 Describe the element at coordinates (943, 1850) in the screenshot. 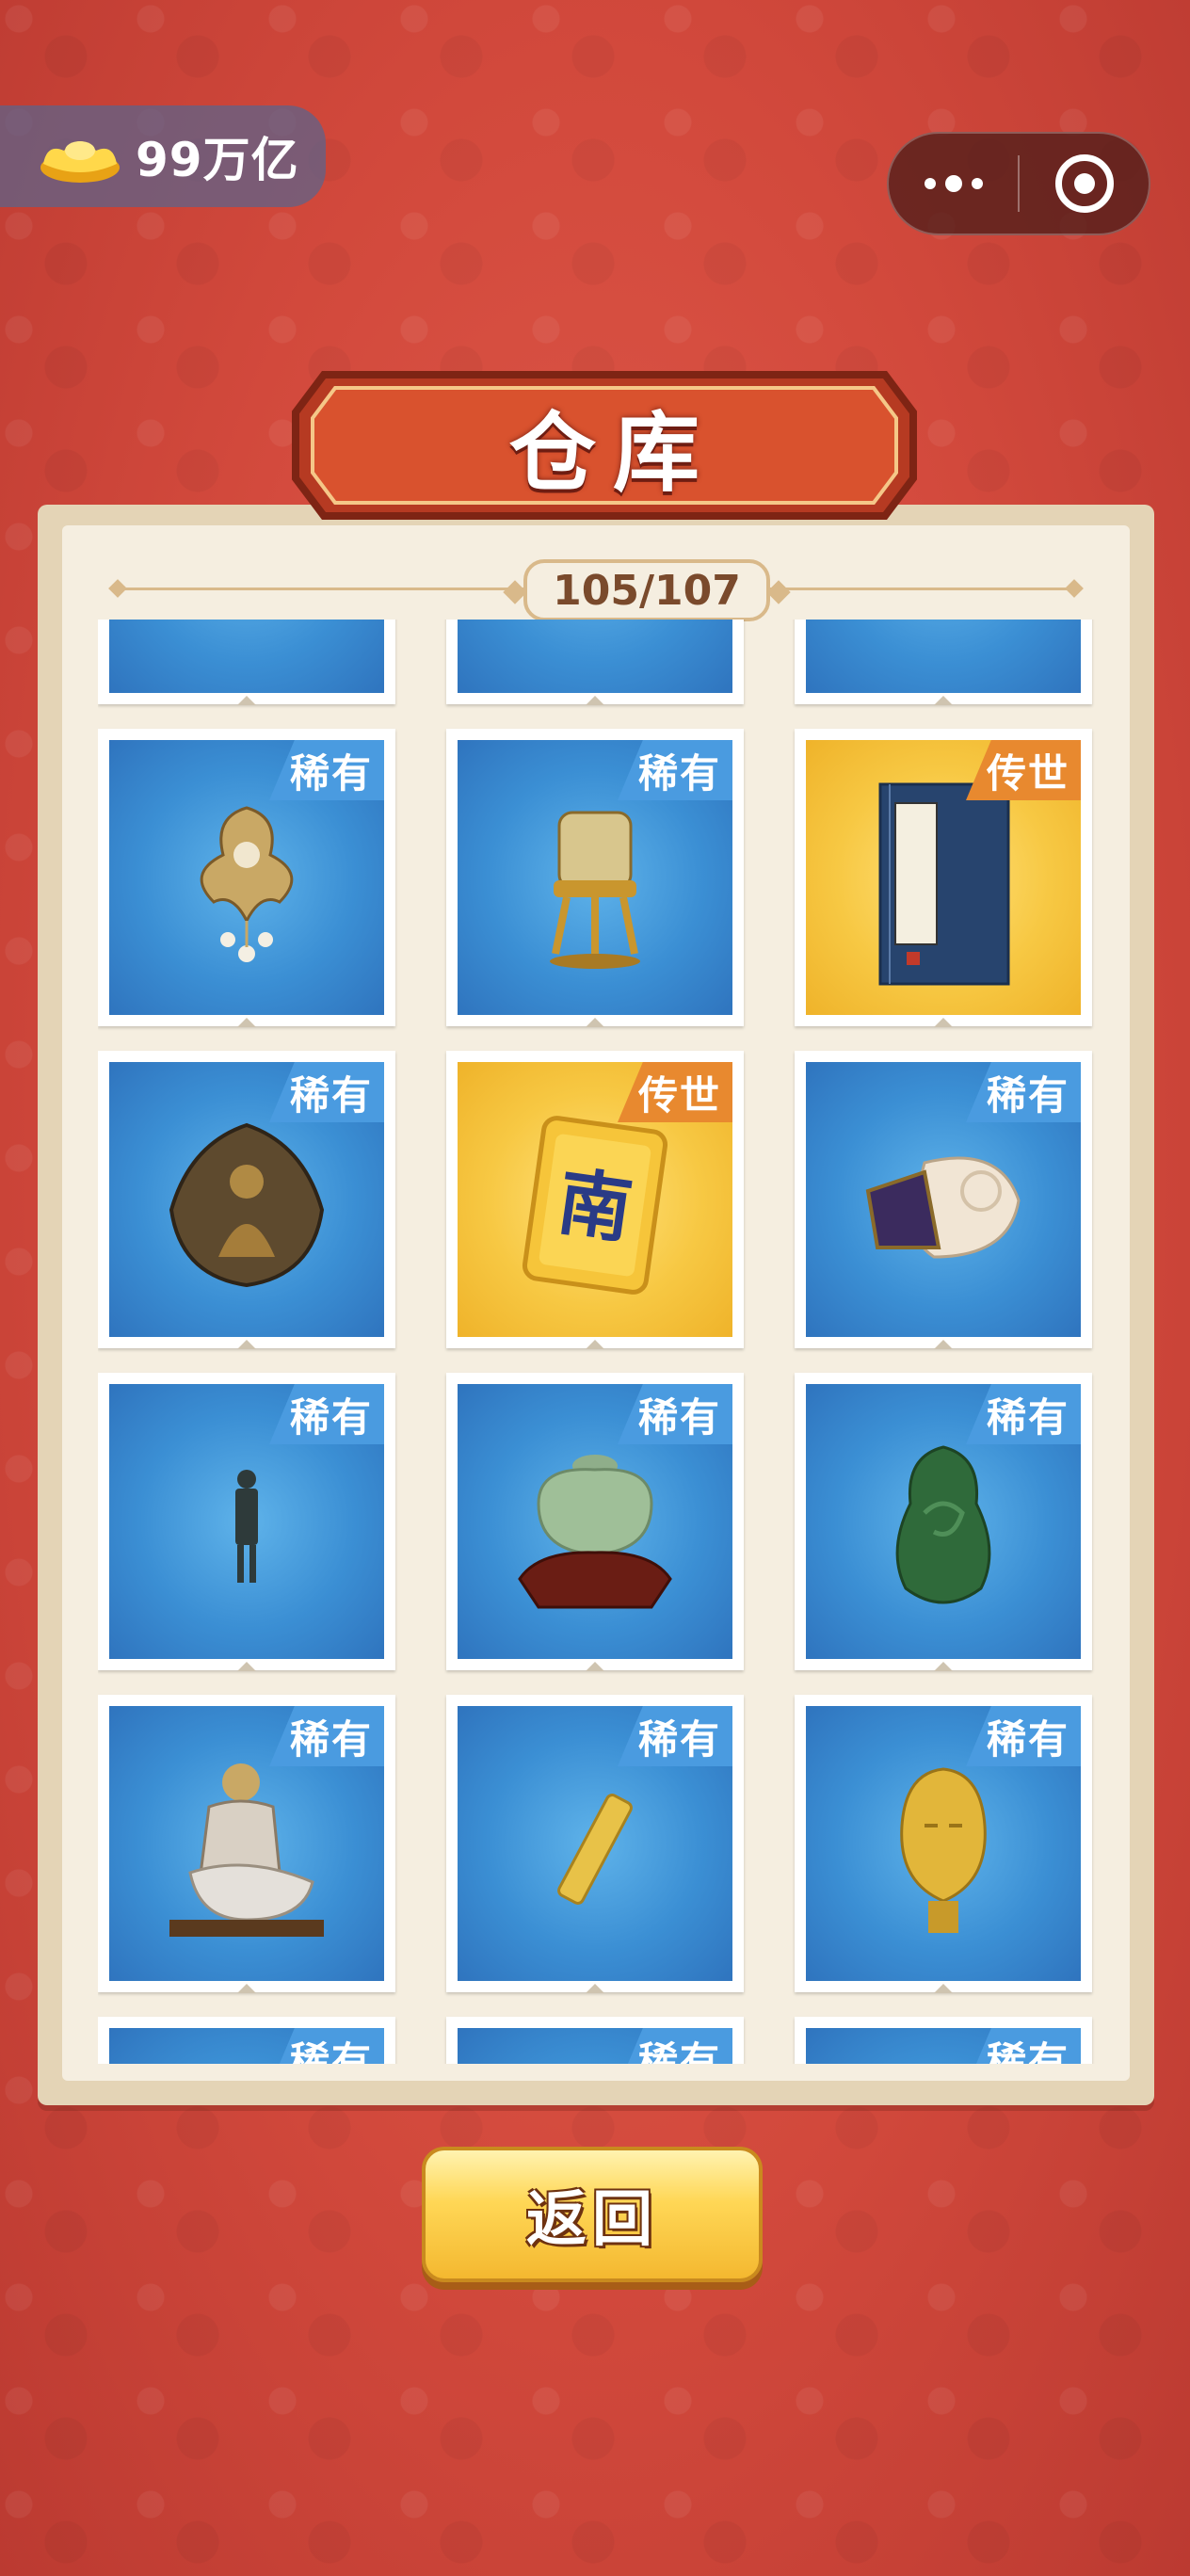

I see `gold-buddha-head-icon` at that location.